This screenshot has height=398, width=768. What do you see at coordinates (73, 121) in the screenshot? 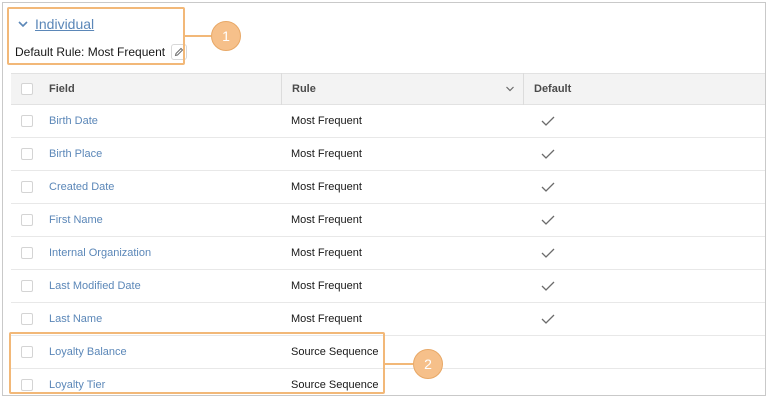
I see `field-name-link: Birth Date` at bounding box center [73, 121].